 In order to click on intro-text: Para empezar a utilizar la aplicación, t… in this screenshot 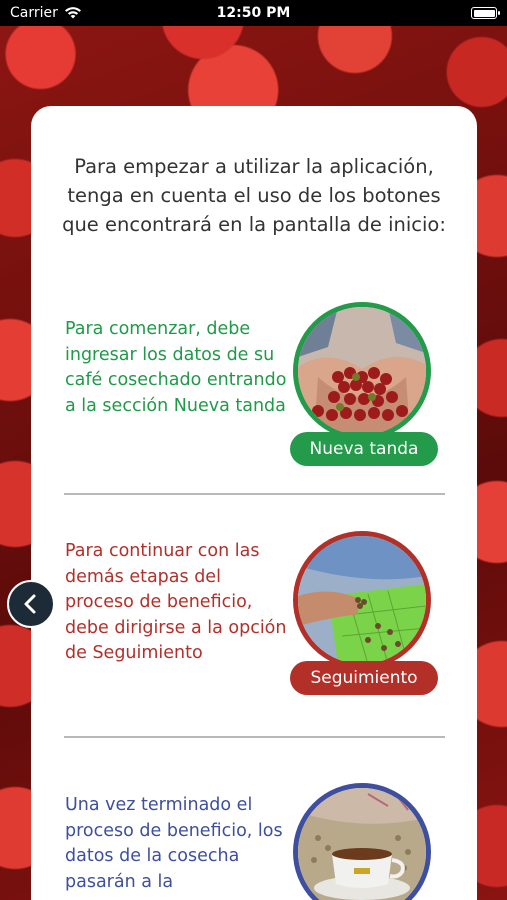, I will do `click(254, 195)`.